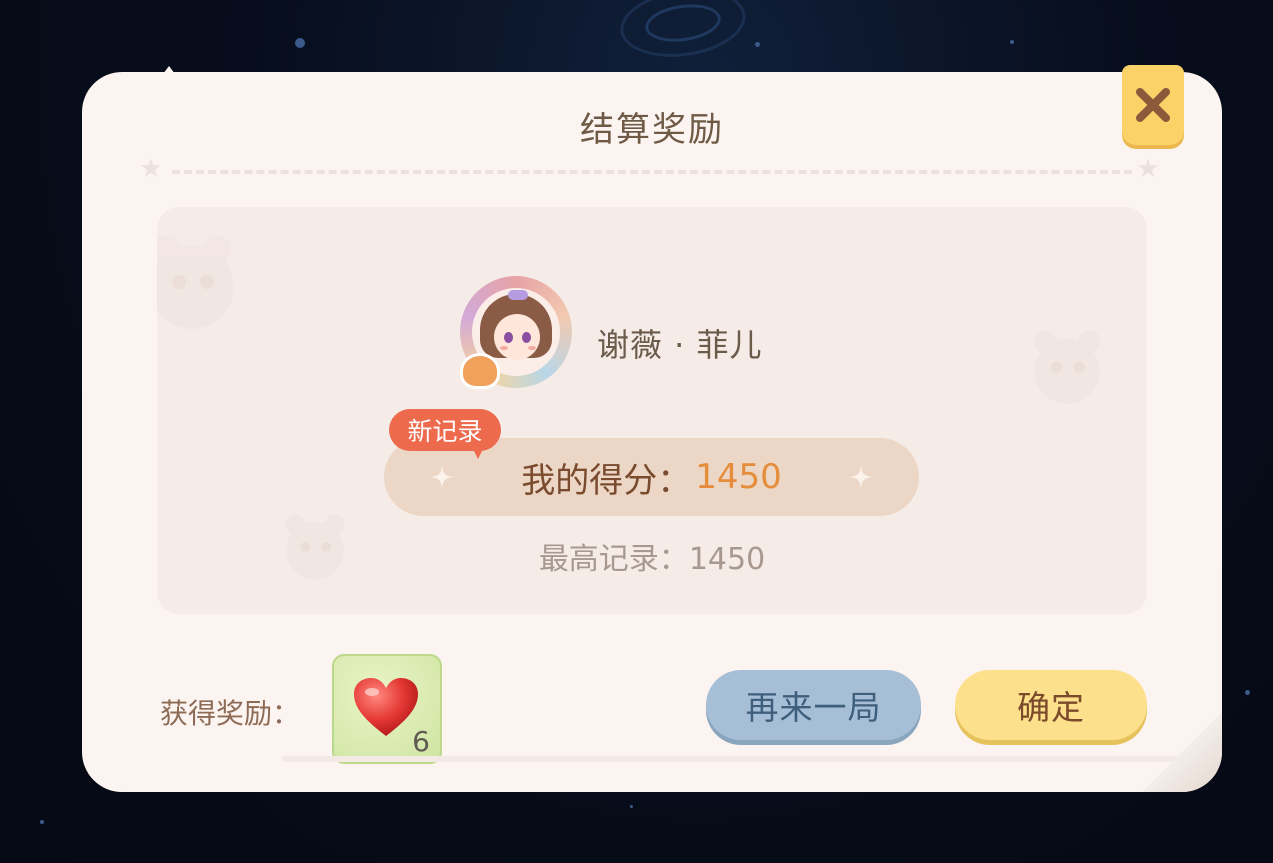 This screenshot has height=863, width=1273. What do you see at coordinates (738, 477) in the screenshot?
I see `score-value: 1450` at bounding box center [738, 477].